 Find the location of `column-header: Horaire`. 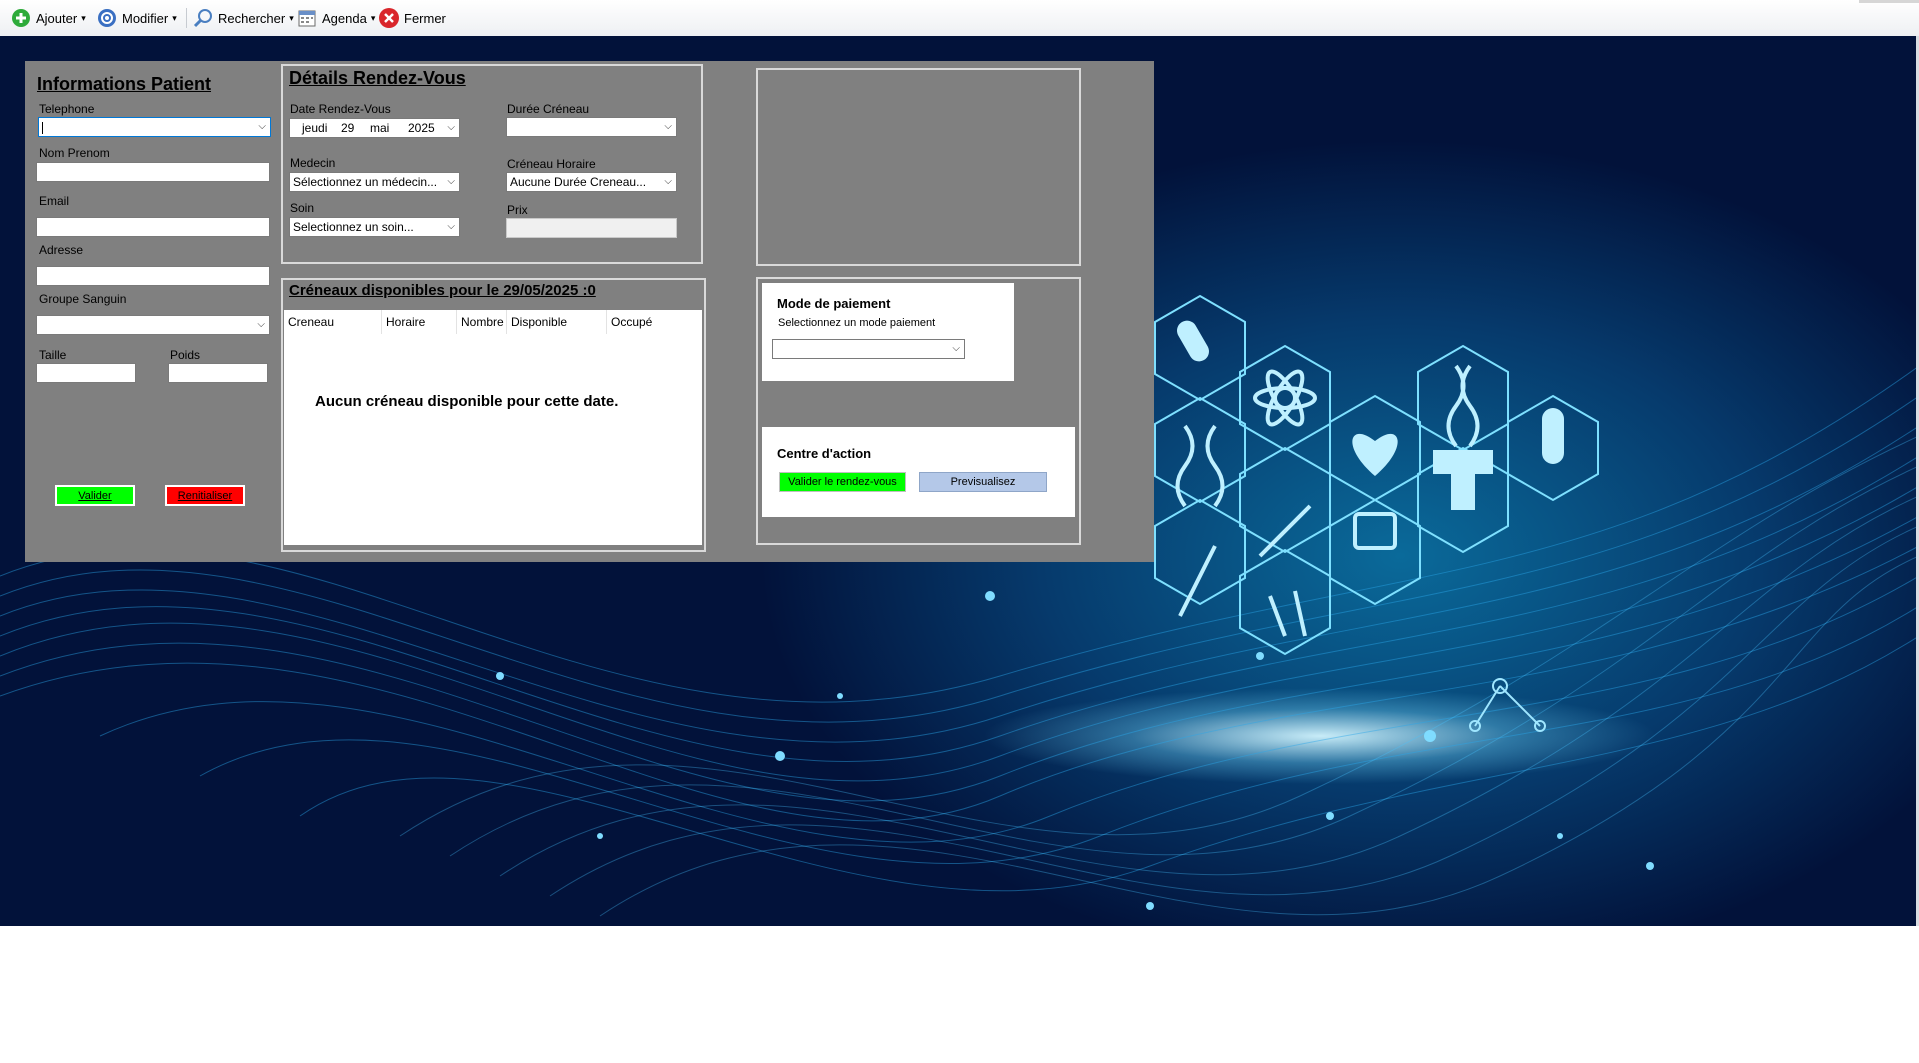

column-header: Horaire is located at coordinates (419, 322).